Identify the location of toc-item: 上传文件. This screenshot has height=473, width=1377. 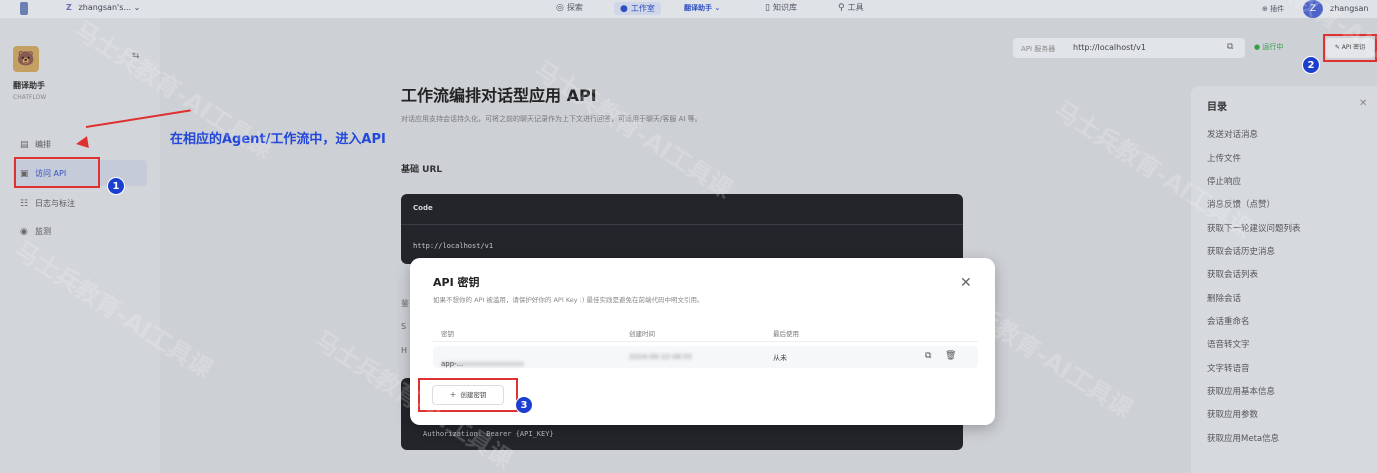
(1224, 158).